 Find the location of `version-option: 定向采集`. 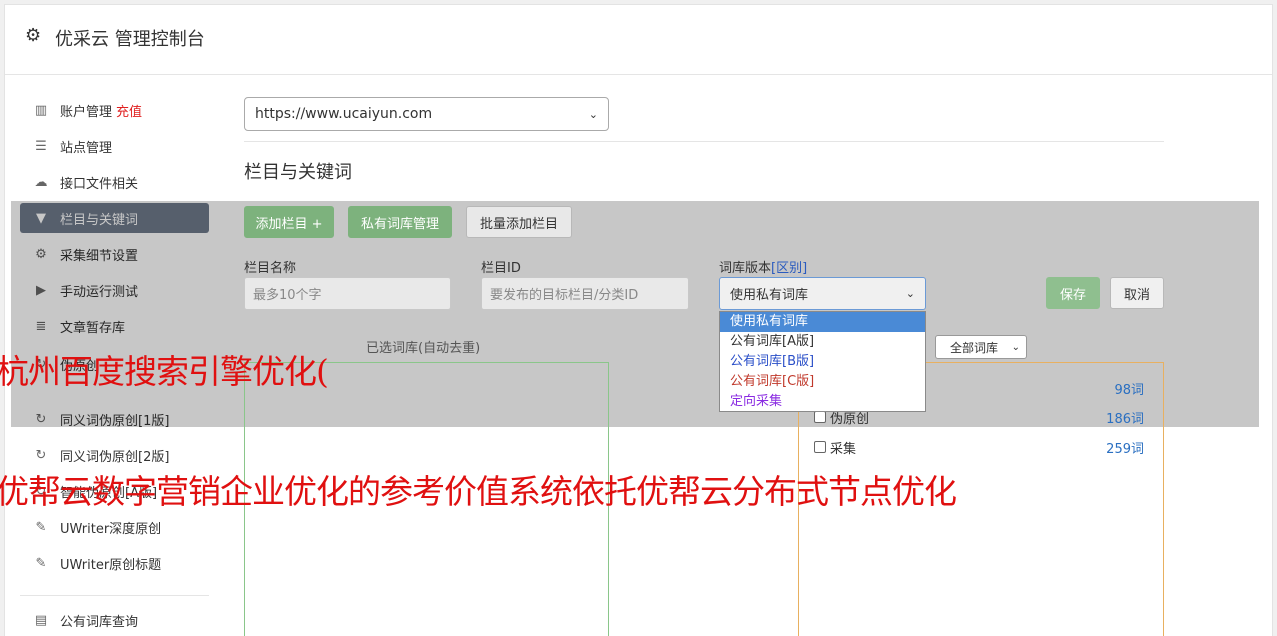

version-option: 定向采集 is located at coordinates (822, 402).